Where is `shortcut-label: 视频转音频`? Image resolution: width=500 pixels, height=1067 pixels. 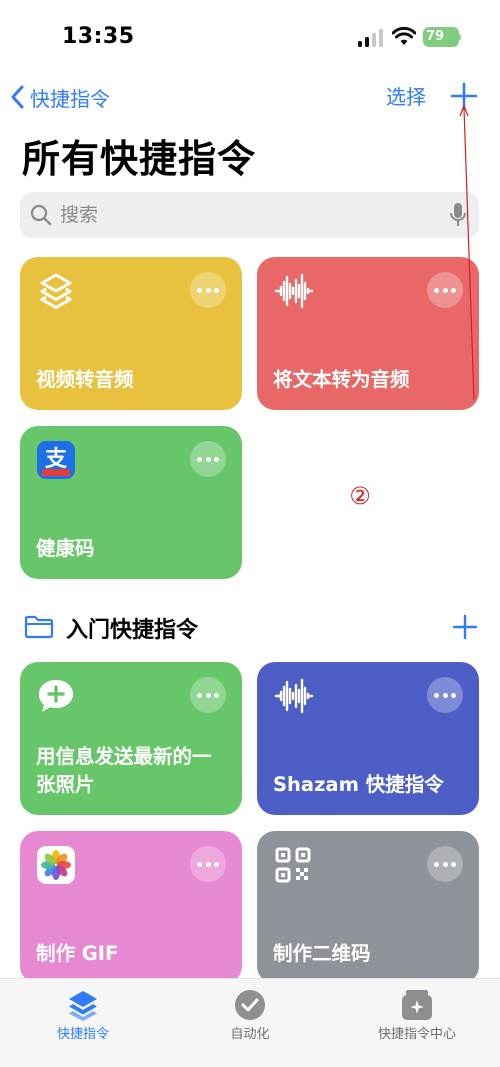 shortcut-label: 视频转音频 is located at coordinates (85, 379).